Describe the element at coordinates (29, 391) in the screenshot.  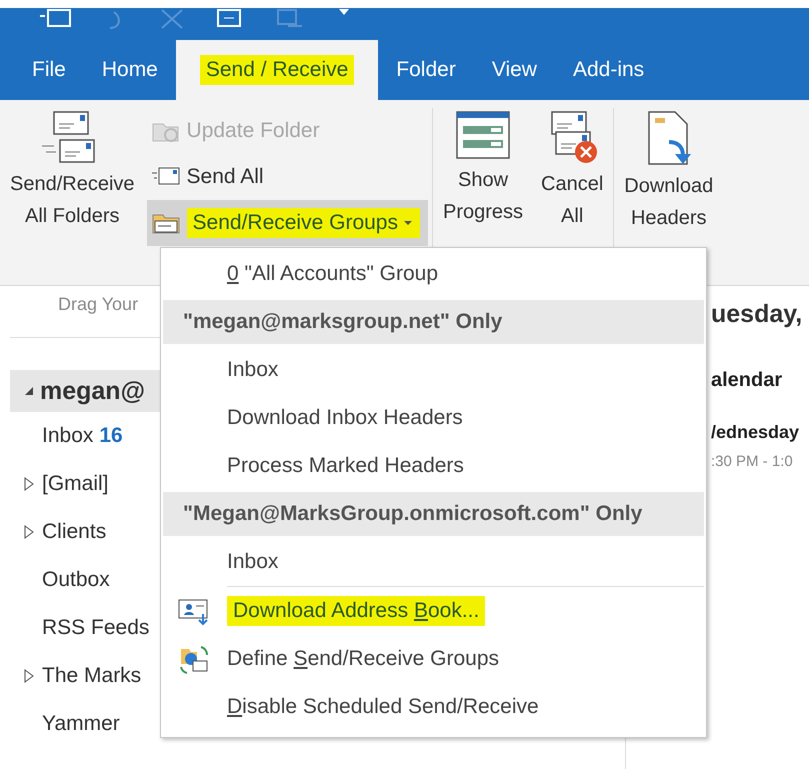
I see `collapse-icon` at that location.